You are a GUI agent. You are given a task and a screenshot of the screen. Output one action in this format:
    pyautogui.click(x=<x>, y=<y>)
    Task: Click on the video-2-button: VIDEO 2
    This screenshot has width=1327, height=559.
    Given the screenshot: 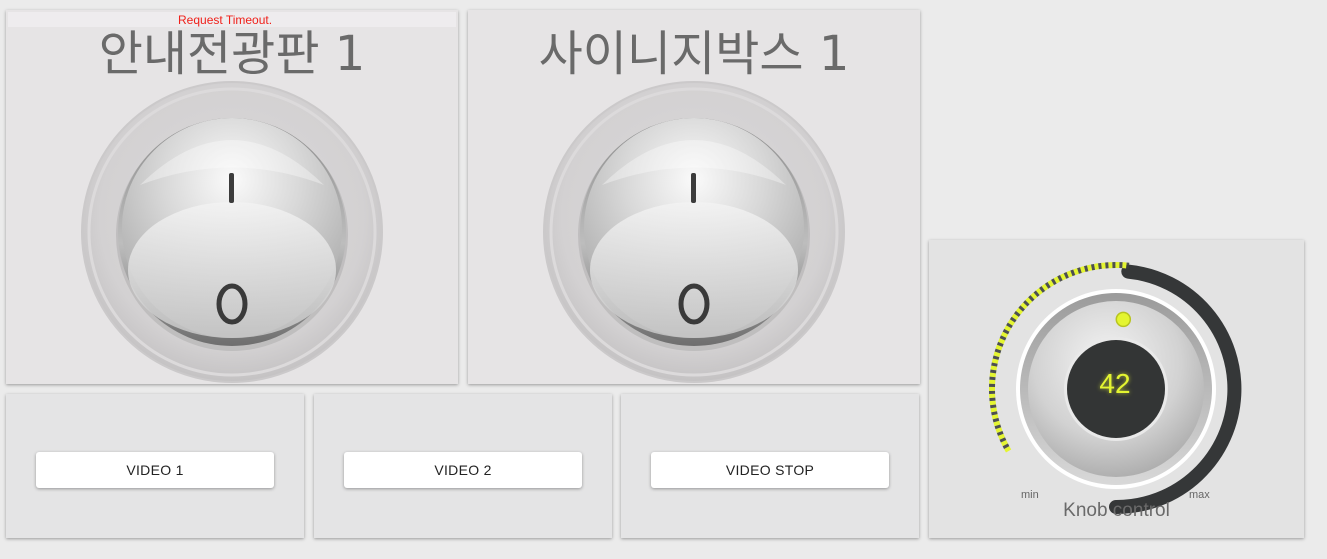 What is the action you would take?
    pyautogui.click(x=463, y=470)
    